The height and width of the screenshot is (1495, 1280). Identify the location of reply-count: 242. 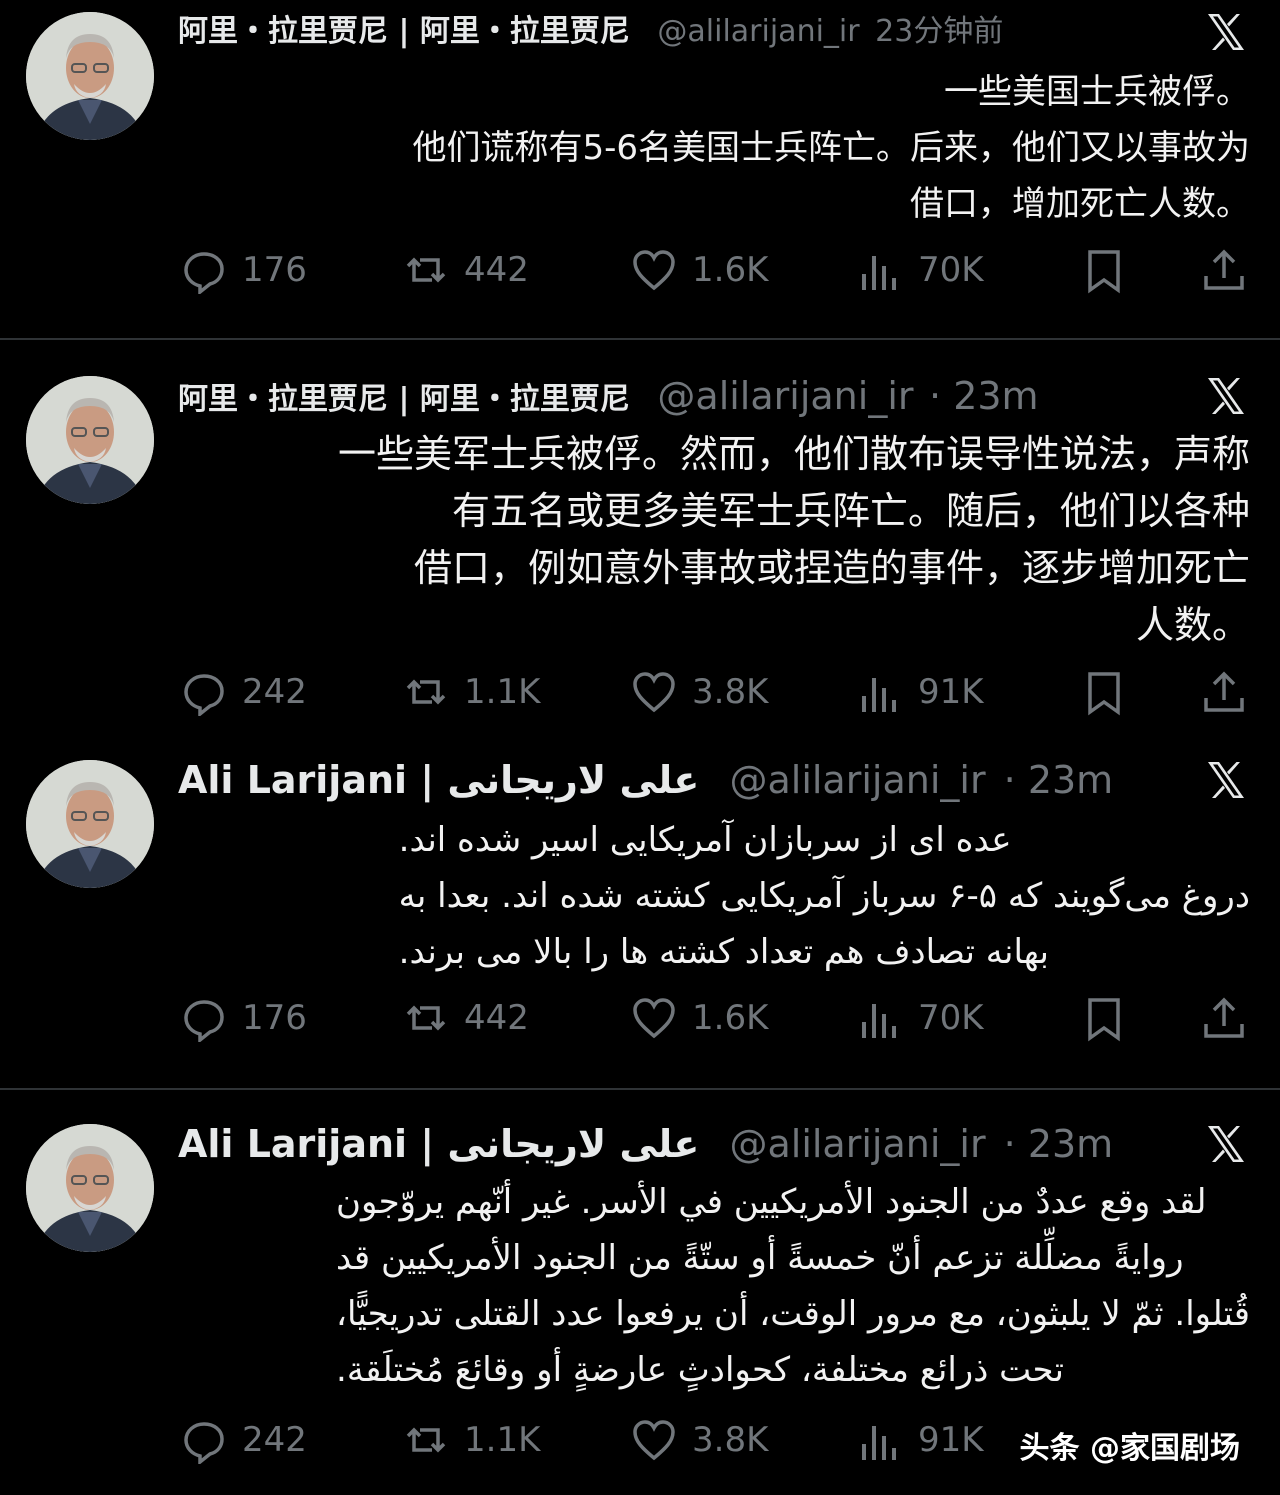
(274, 692).